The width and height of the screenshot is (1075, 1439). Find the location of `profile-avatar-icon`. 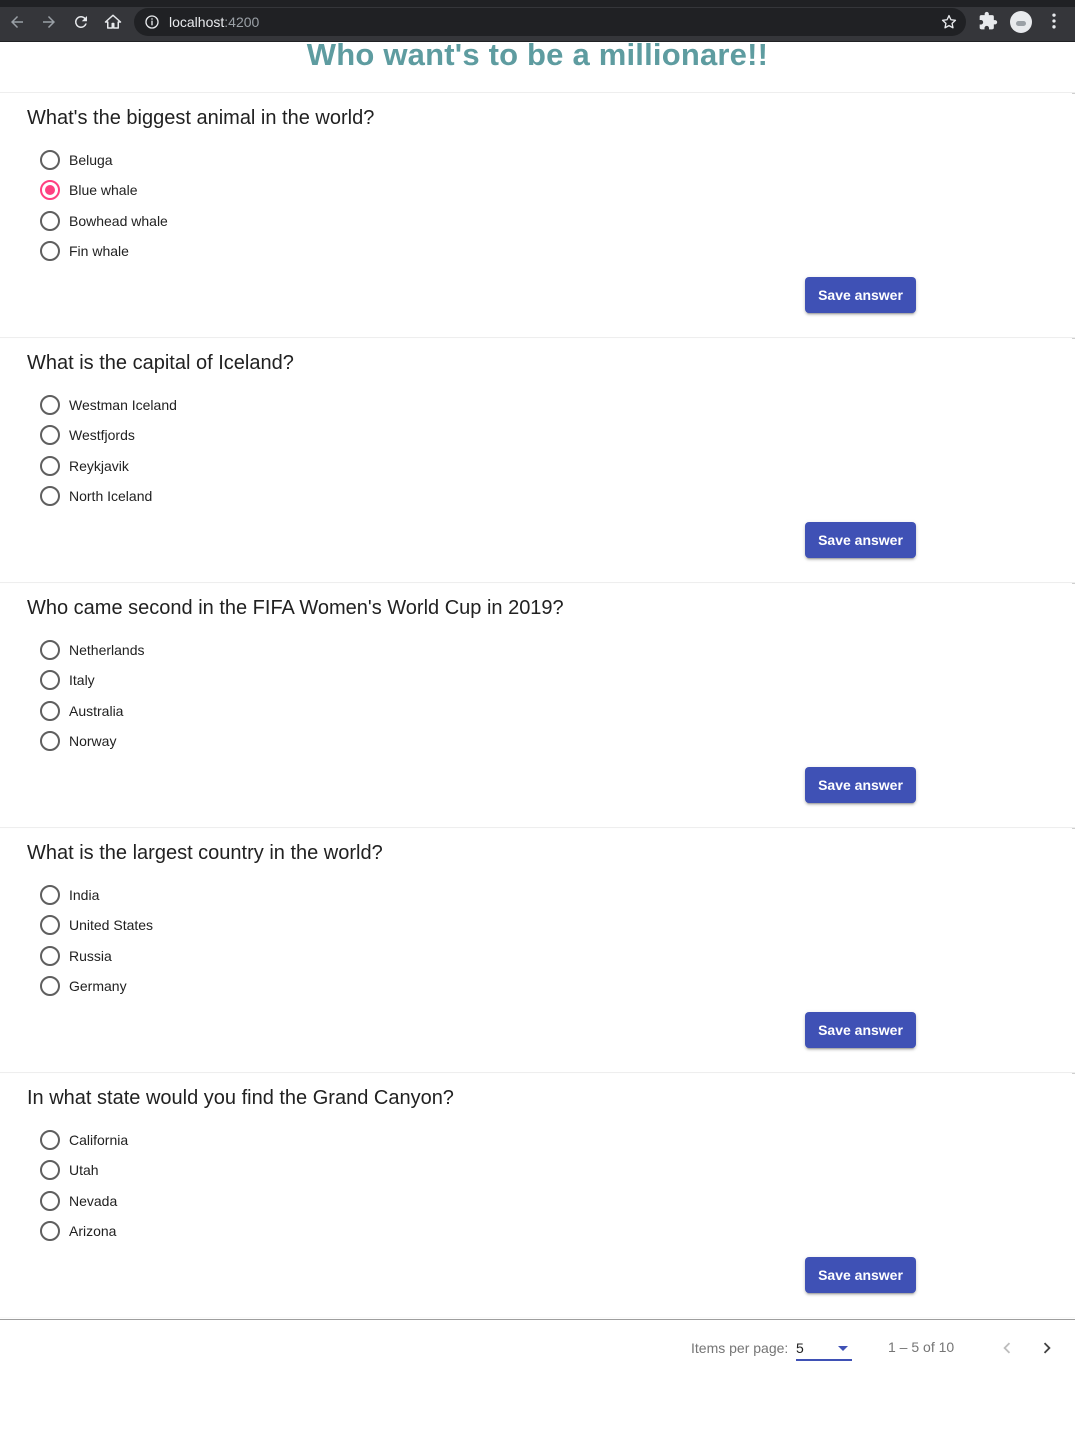

profile-avatar-icon is located at coordinates (1021, 22).